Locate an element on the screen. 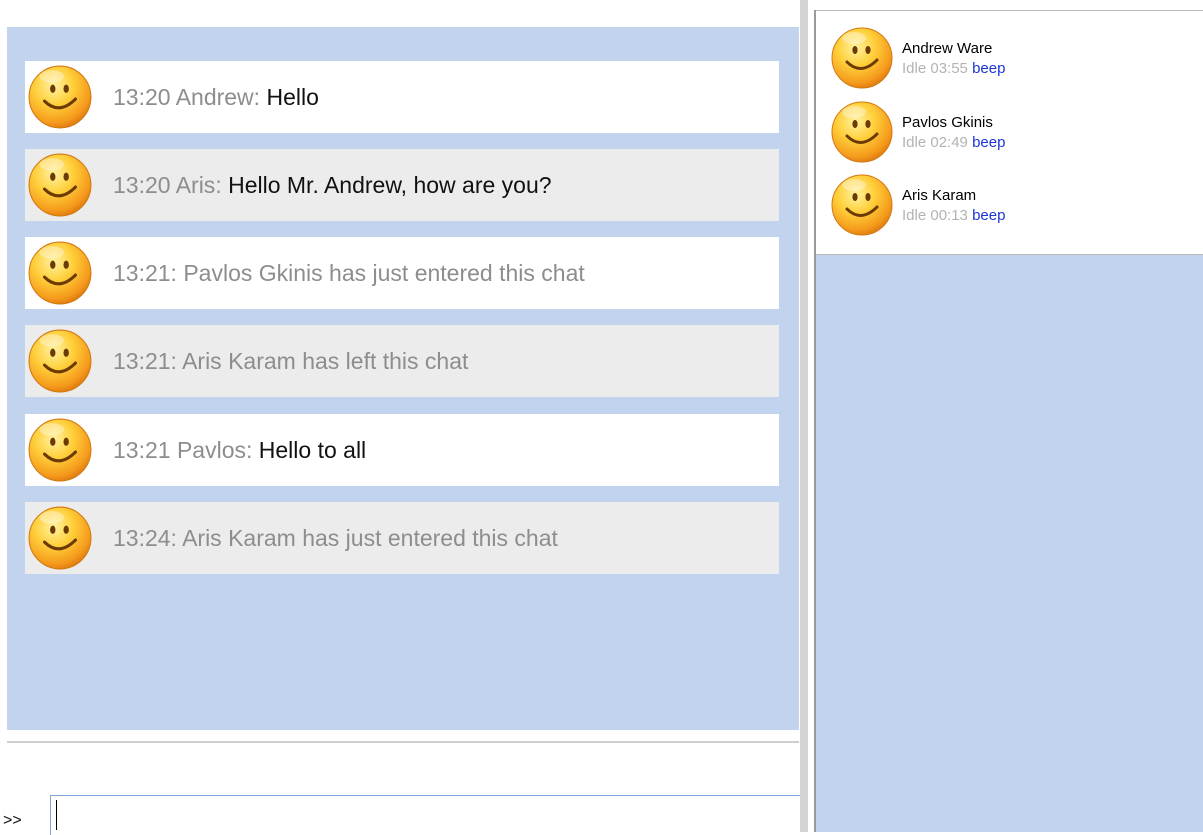 The height and width of the screenshot is (835, 1203). user-name: Andrew Ware is located at coordinates (947, 48).